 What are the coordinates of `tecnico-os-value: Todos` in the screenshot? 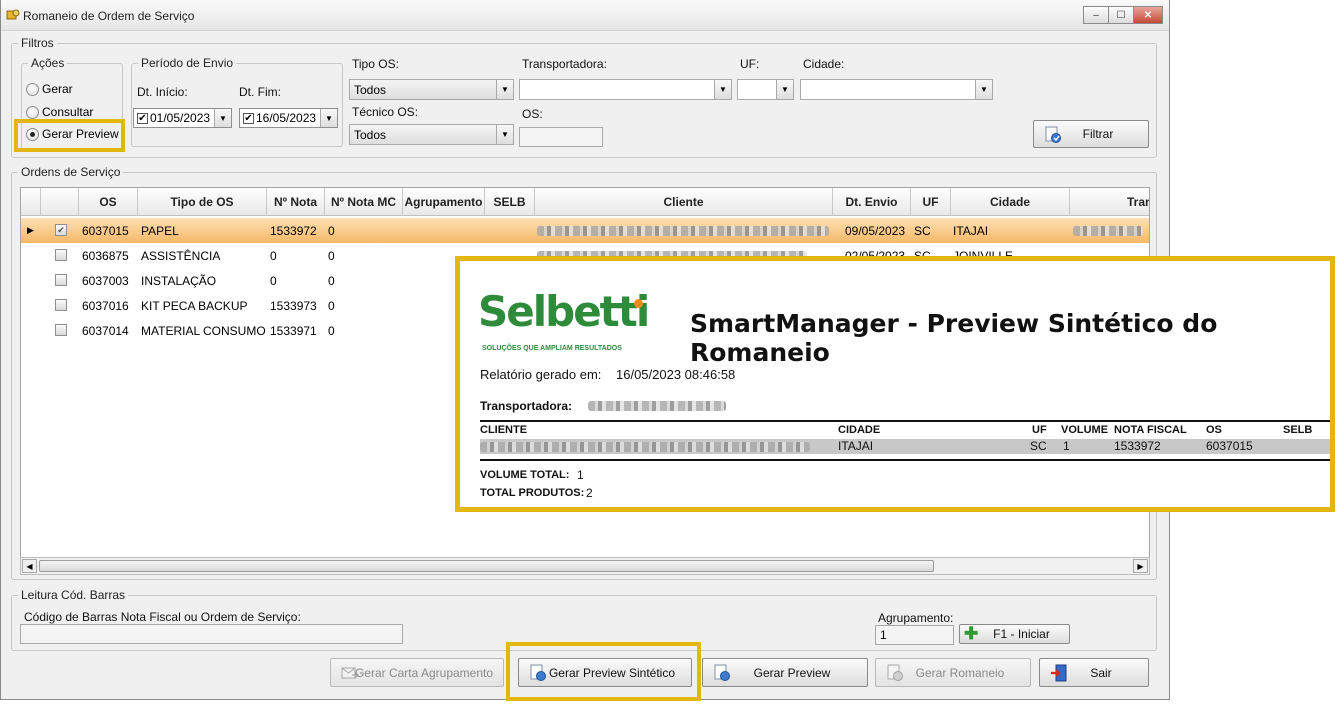 It's located at (370, 135).